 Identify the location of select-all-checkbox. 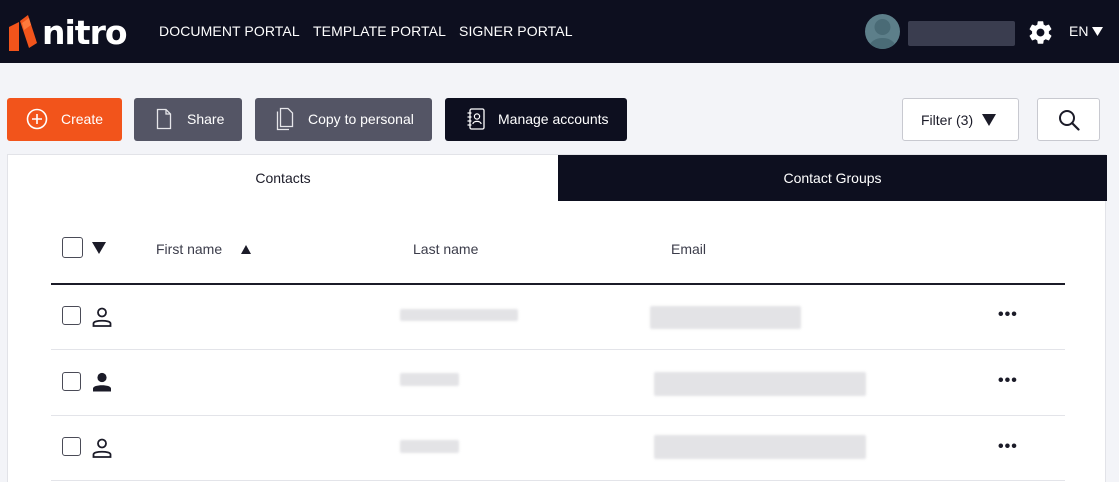
(72, 247).